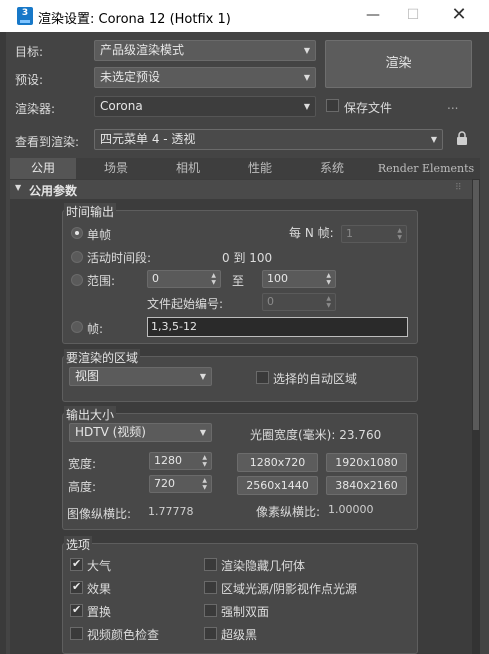 This screenshot has width=489, height=654. Describe the element at coordinates (168, 460) in the screenshot. I see `width-value: 1280` at that location.